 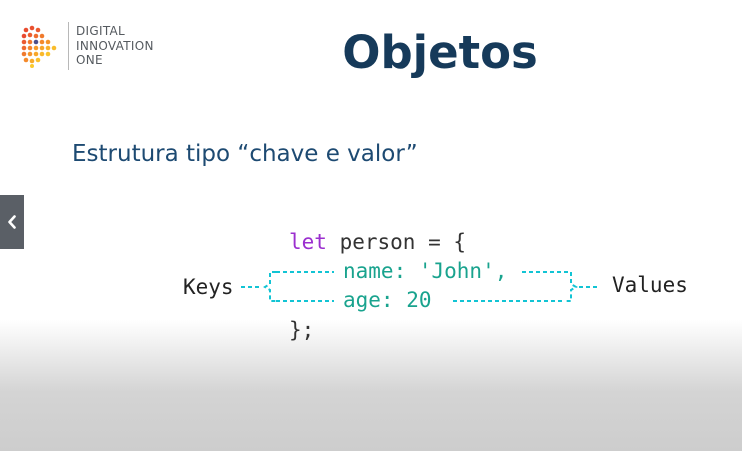 I want to click on key-value-brackets, so click(x=420, y=286).